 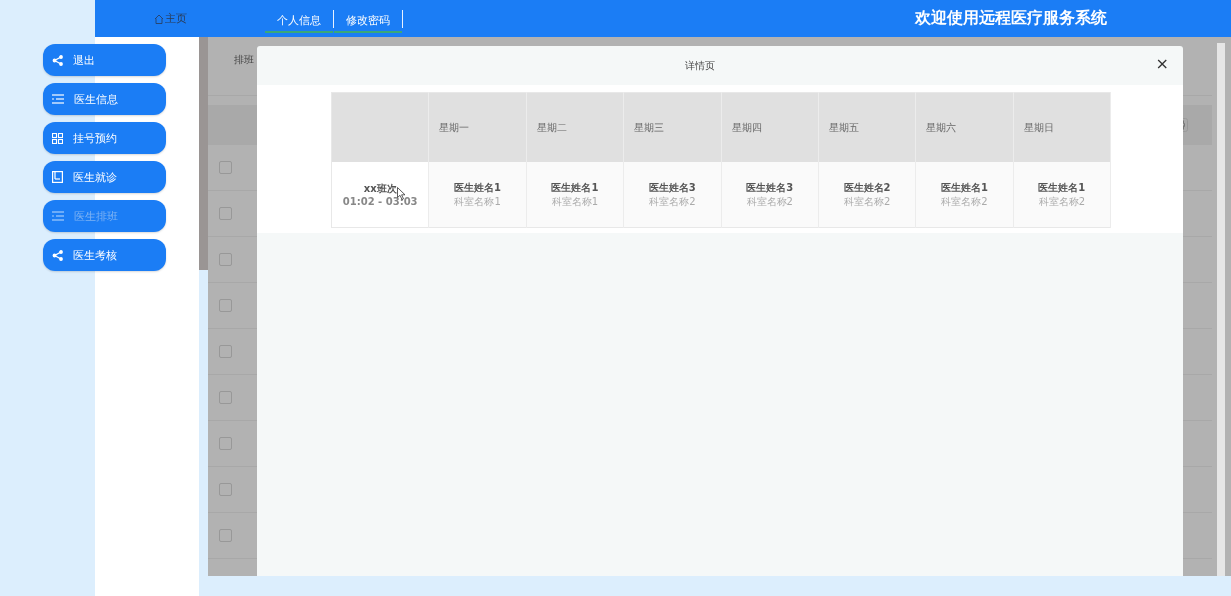 What do you see at coordinates (575, 127) in the screenshot?
I see `column-header: 星期二` at bounding box center [575, 127].